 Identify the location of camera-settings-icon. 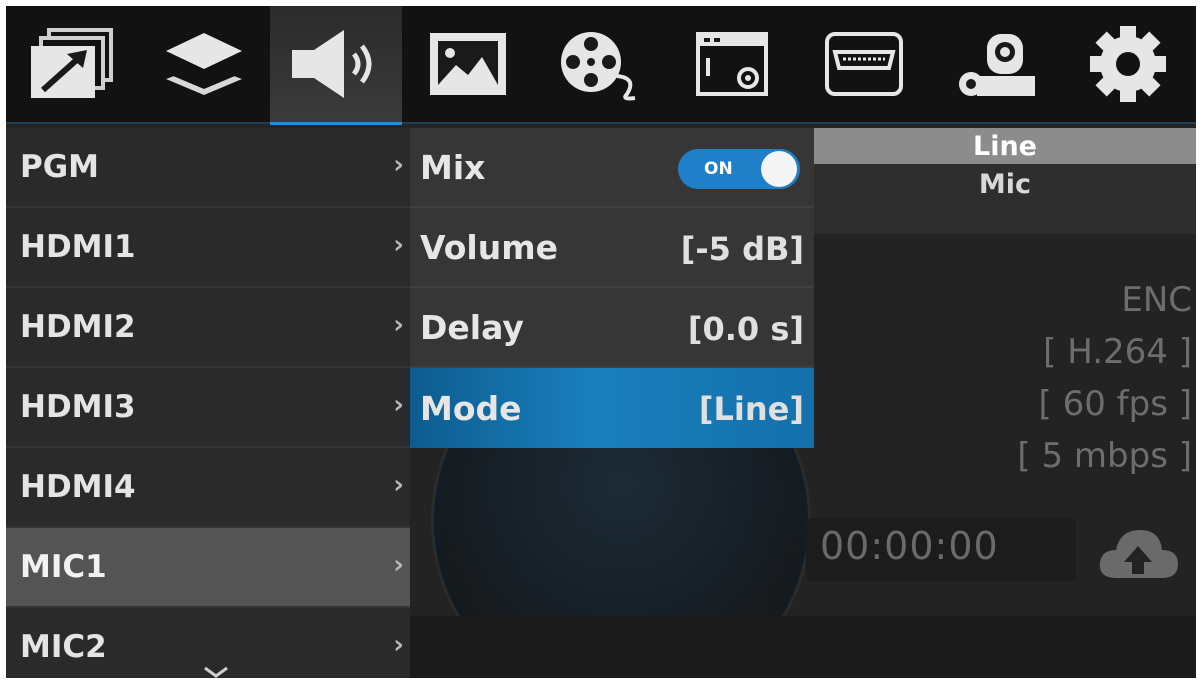
(996, 64).